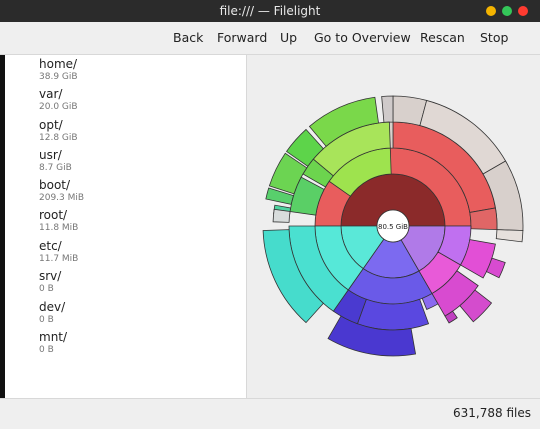  What do you see at coordinates (387, 109) in the screenshot?
I see `home-ring-4-d` at bounding box center [387, 109].